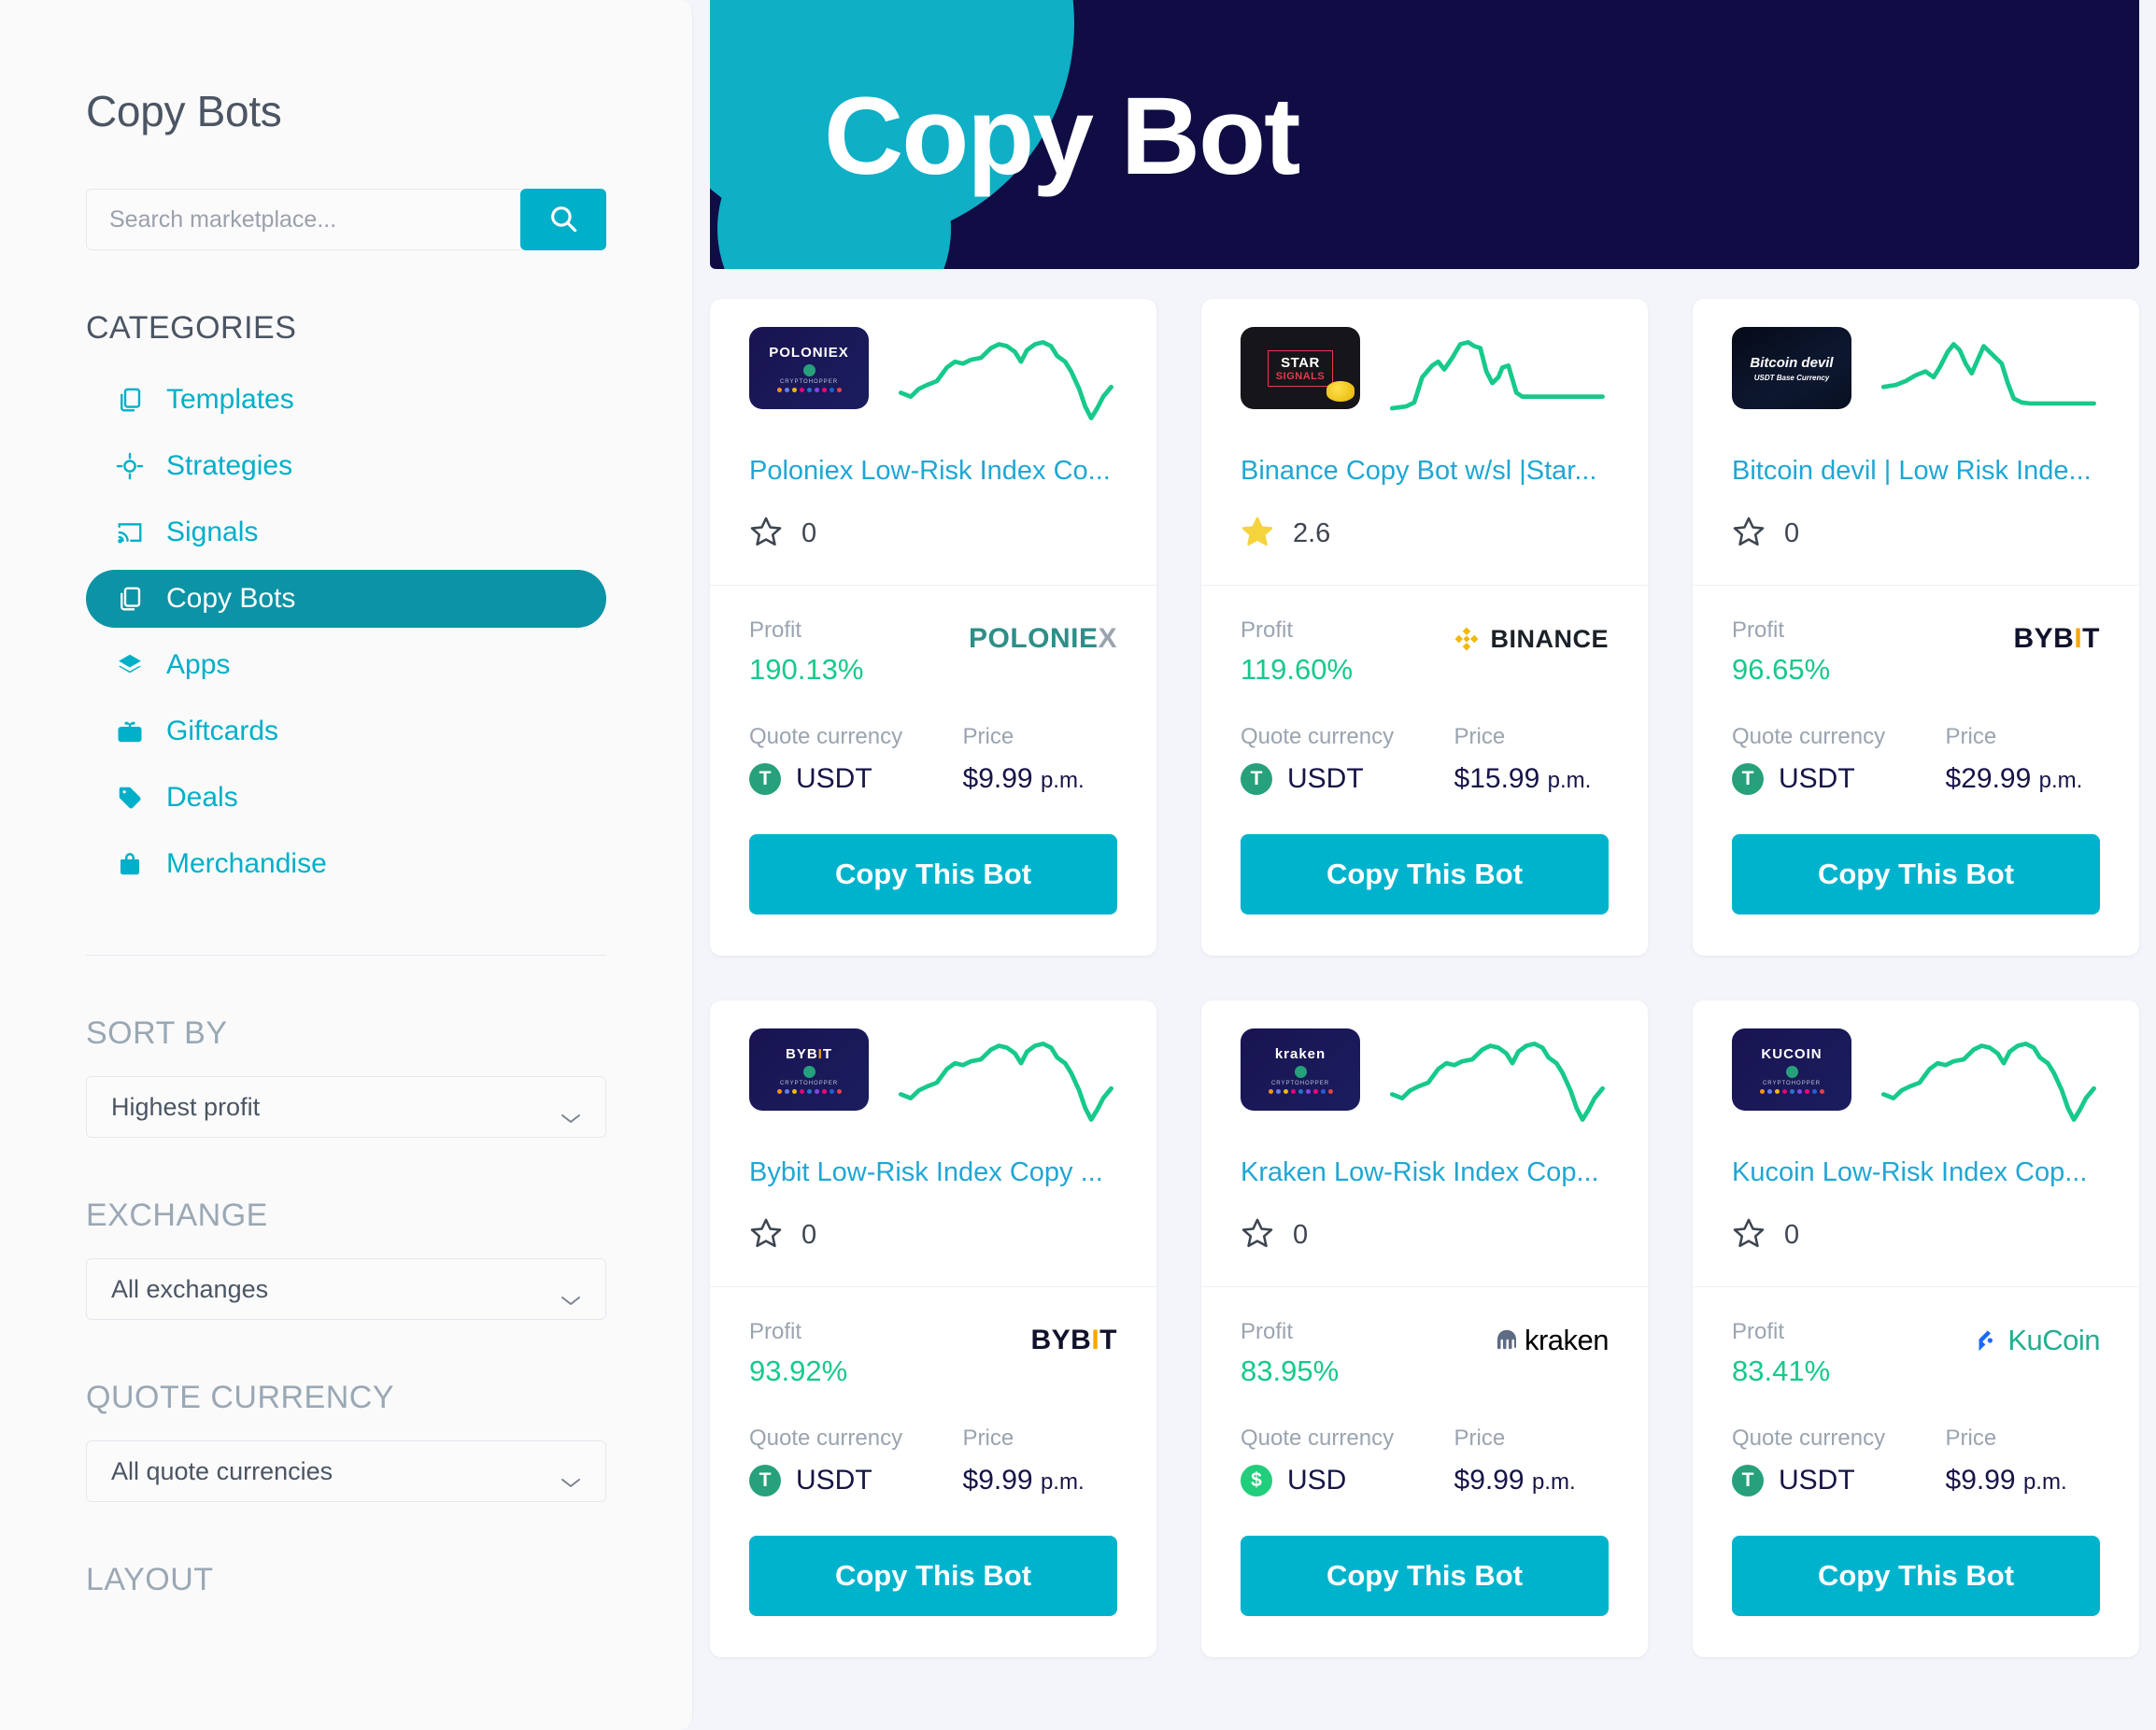  I want to click on bot-thumbnail: Bitcoin devil USDT Base Currency, so click(1791, 368).